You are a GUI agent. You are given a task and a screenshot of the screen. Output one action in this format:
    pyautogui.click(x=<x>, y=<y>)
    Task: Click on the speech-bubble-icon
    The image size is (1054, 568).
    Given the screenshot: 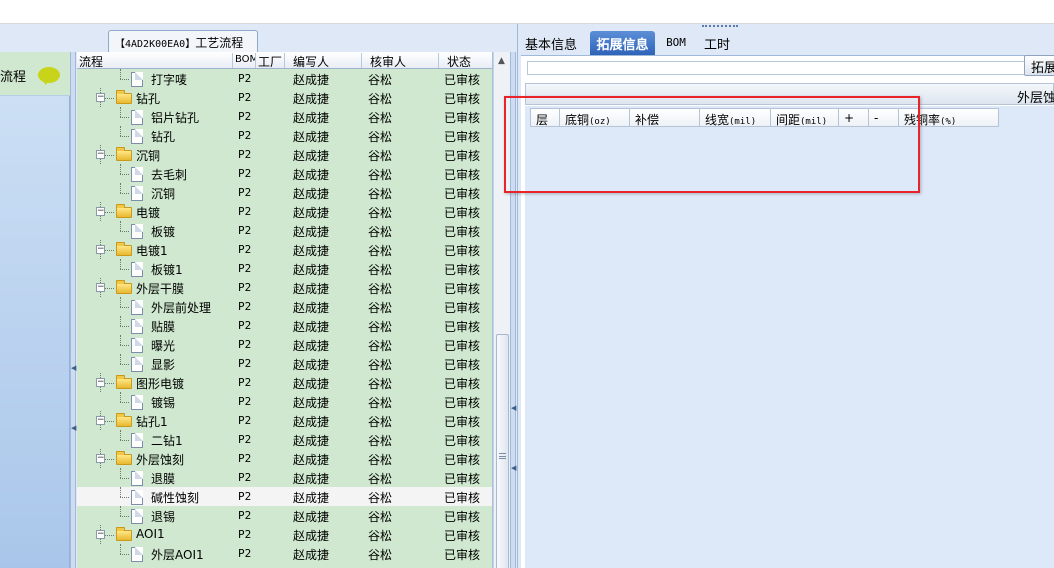 What is the action you would take?
    pyautogui.click(x=49, y=76)
    